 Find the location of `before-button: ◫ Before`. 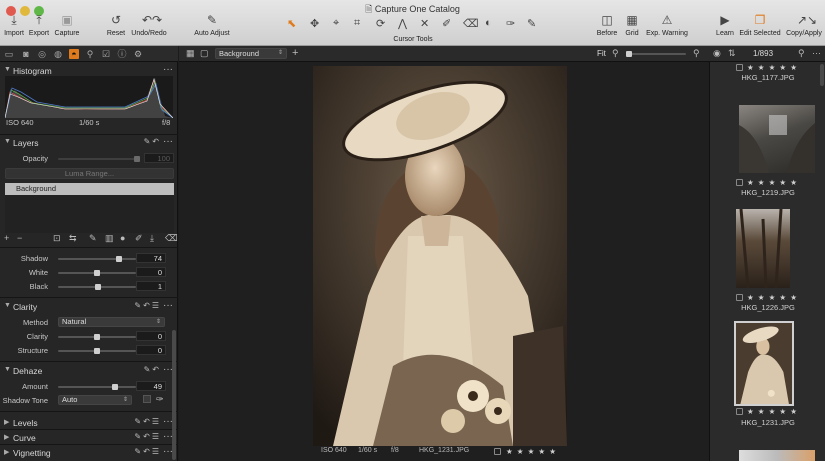

before-button: ◫ Before is located at coordinates (607, 26).